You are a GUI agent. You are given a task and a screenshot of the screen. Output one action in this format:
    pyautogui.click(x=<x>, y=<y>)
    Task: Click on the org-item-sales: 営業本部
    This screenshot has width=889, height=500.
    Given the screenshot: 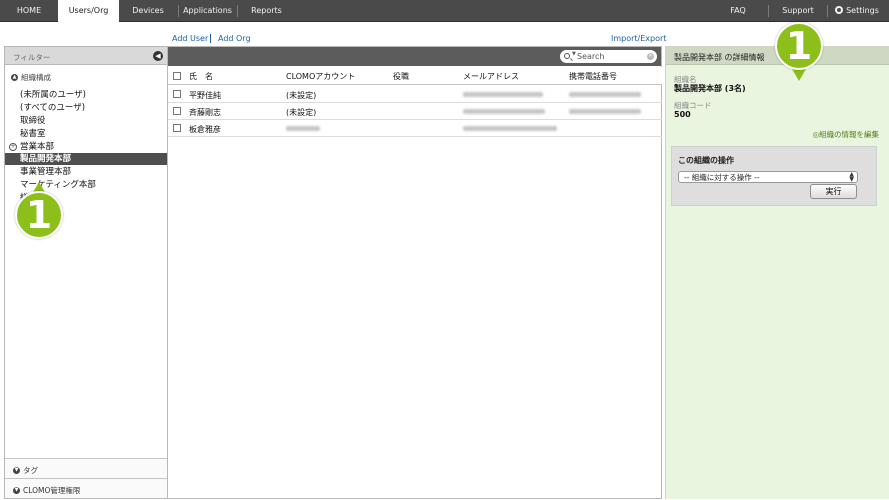 What is the action you would take?
    pyautogui.click(x=37, y=147)
    